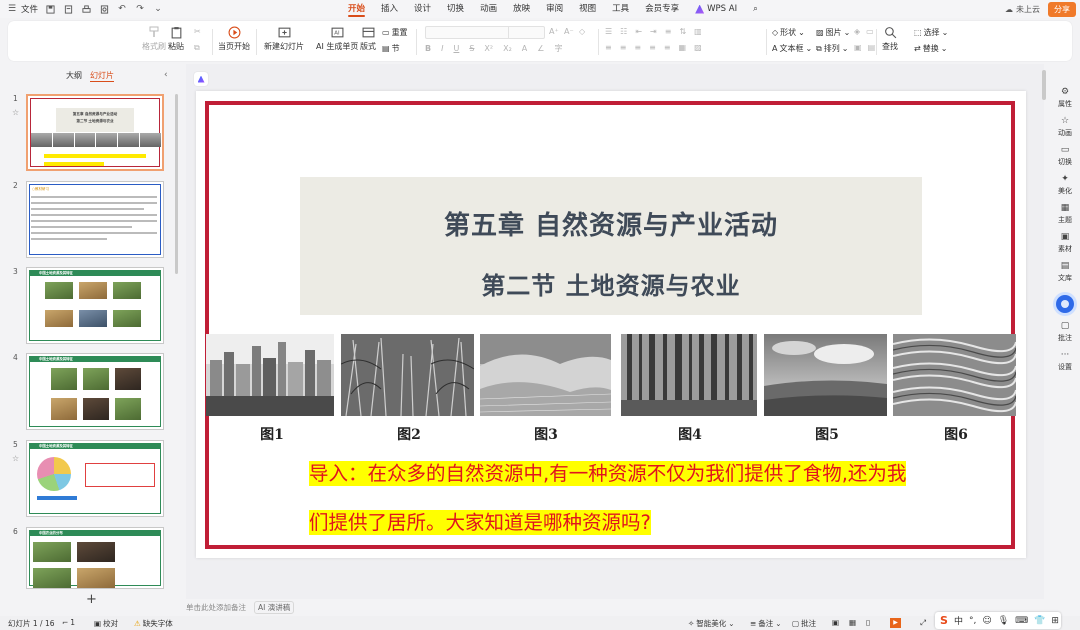  I want to click on emoji-icon: ☺, so click(986, 621).